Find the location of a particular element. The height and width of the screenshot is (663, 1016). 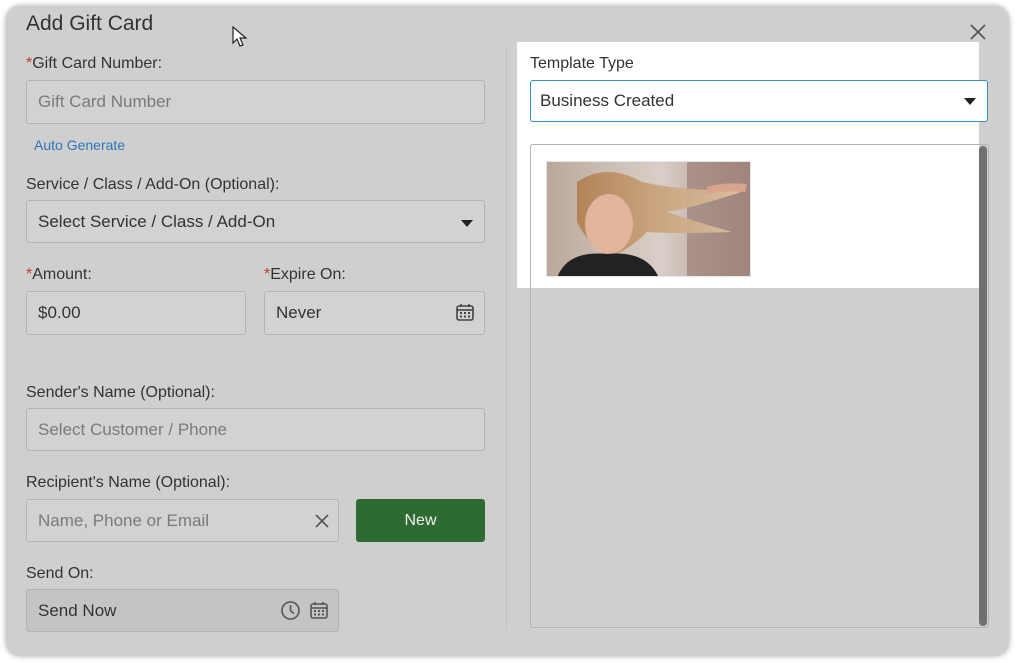

send-on-label: Send On: is located at coordinates (60, 573).